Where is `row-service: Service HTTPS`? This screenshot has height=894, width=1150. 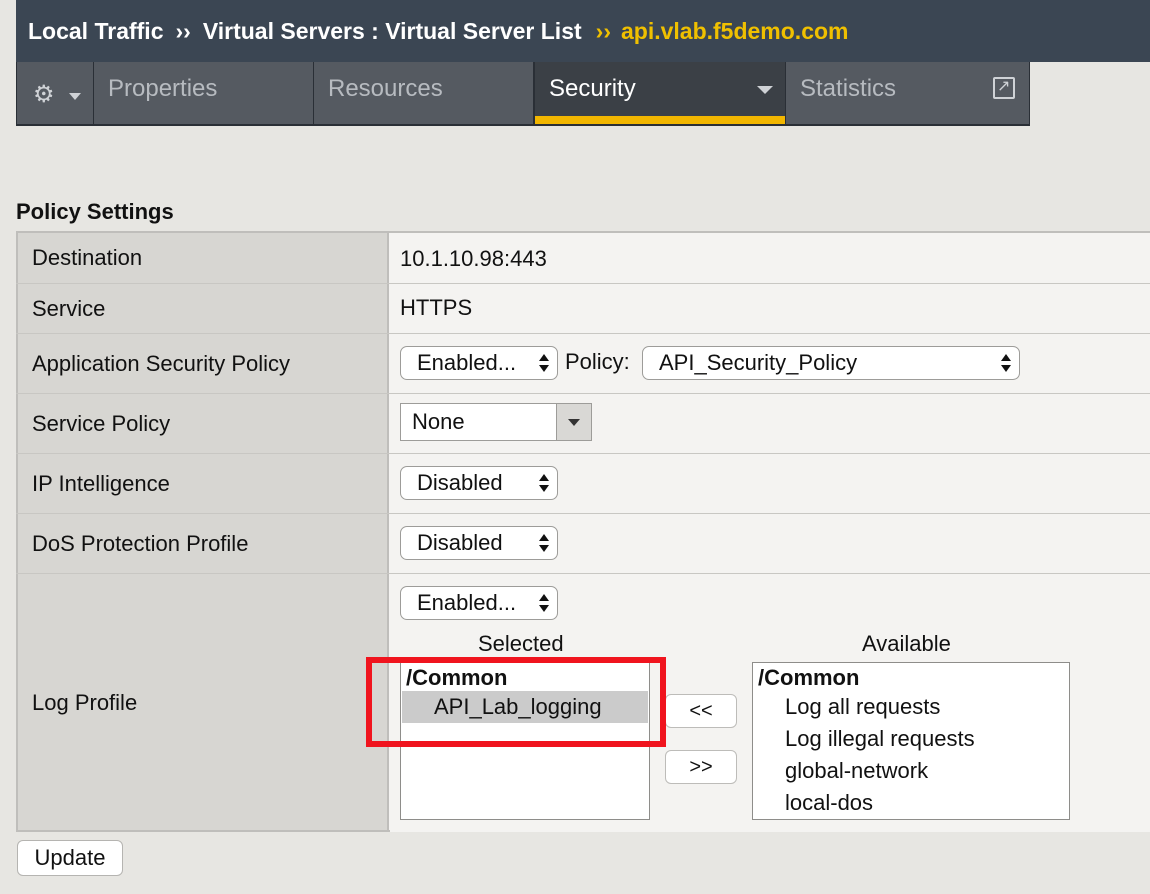 row-service: Service HTTPS is located at coordinates (583, 309).